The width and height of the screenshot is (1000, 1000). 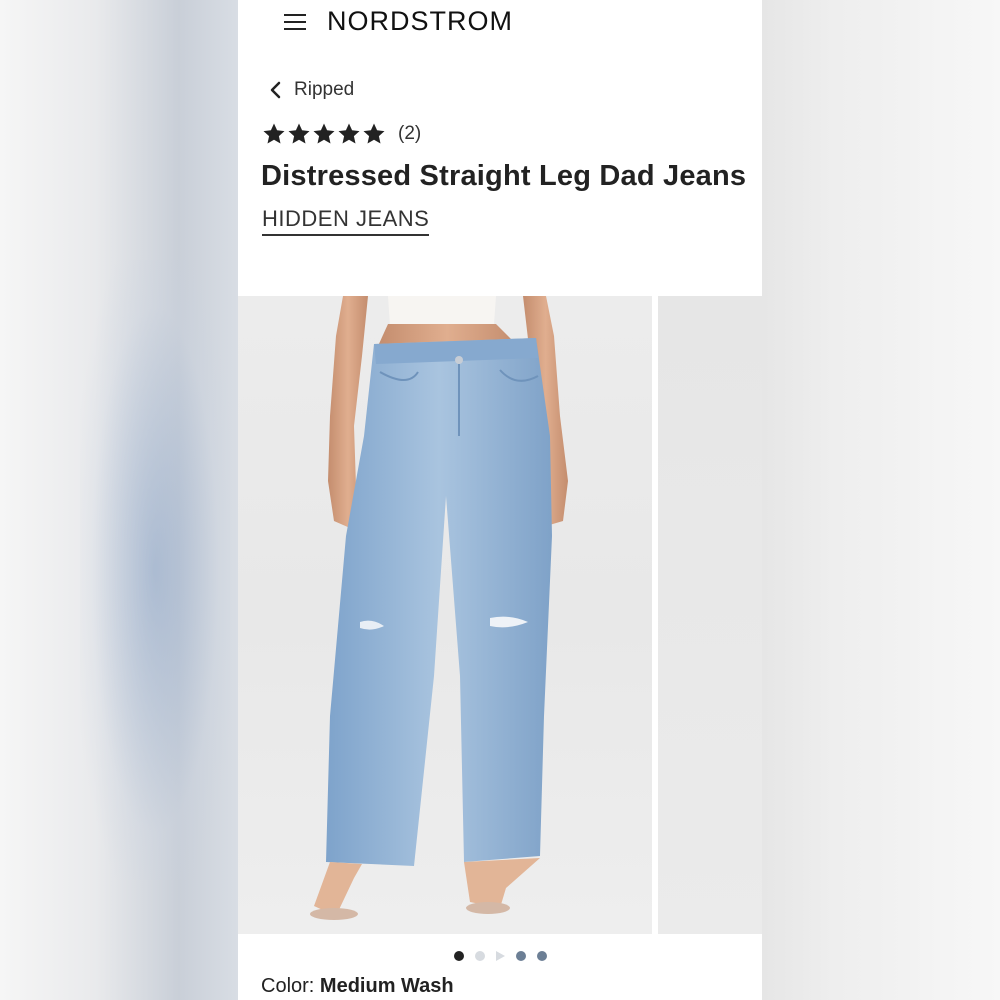 What do you see at coordinates (275, 90) in the screenshot?
I see `chevron-left-icon` at bounding box center [275, 90].